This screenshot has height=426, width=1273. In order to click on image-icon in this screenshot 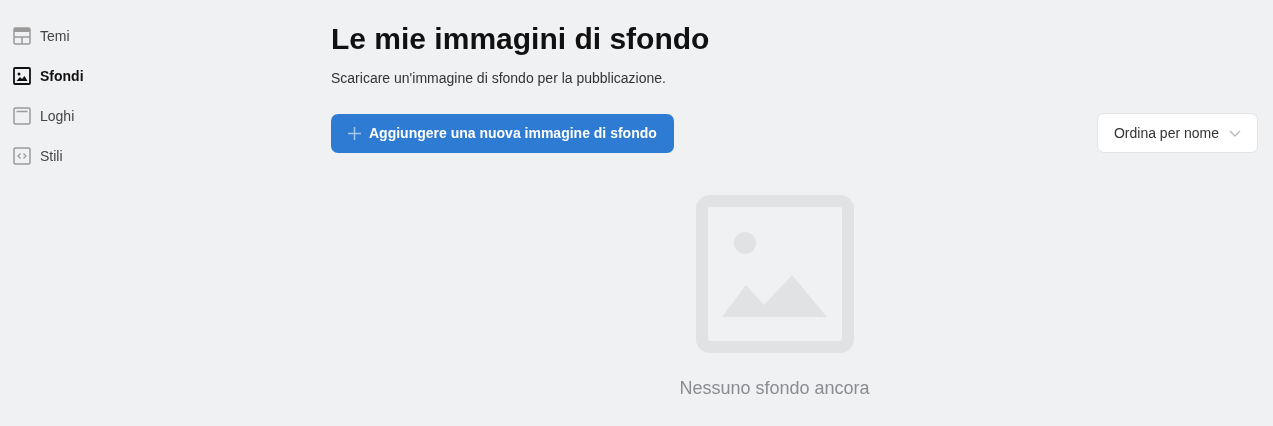, I will do `click(22, 76)`.